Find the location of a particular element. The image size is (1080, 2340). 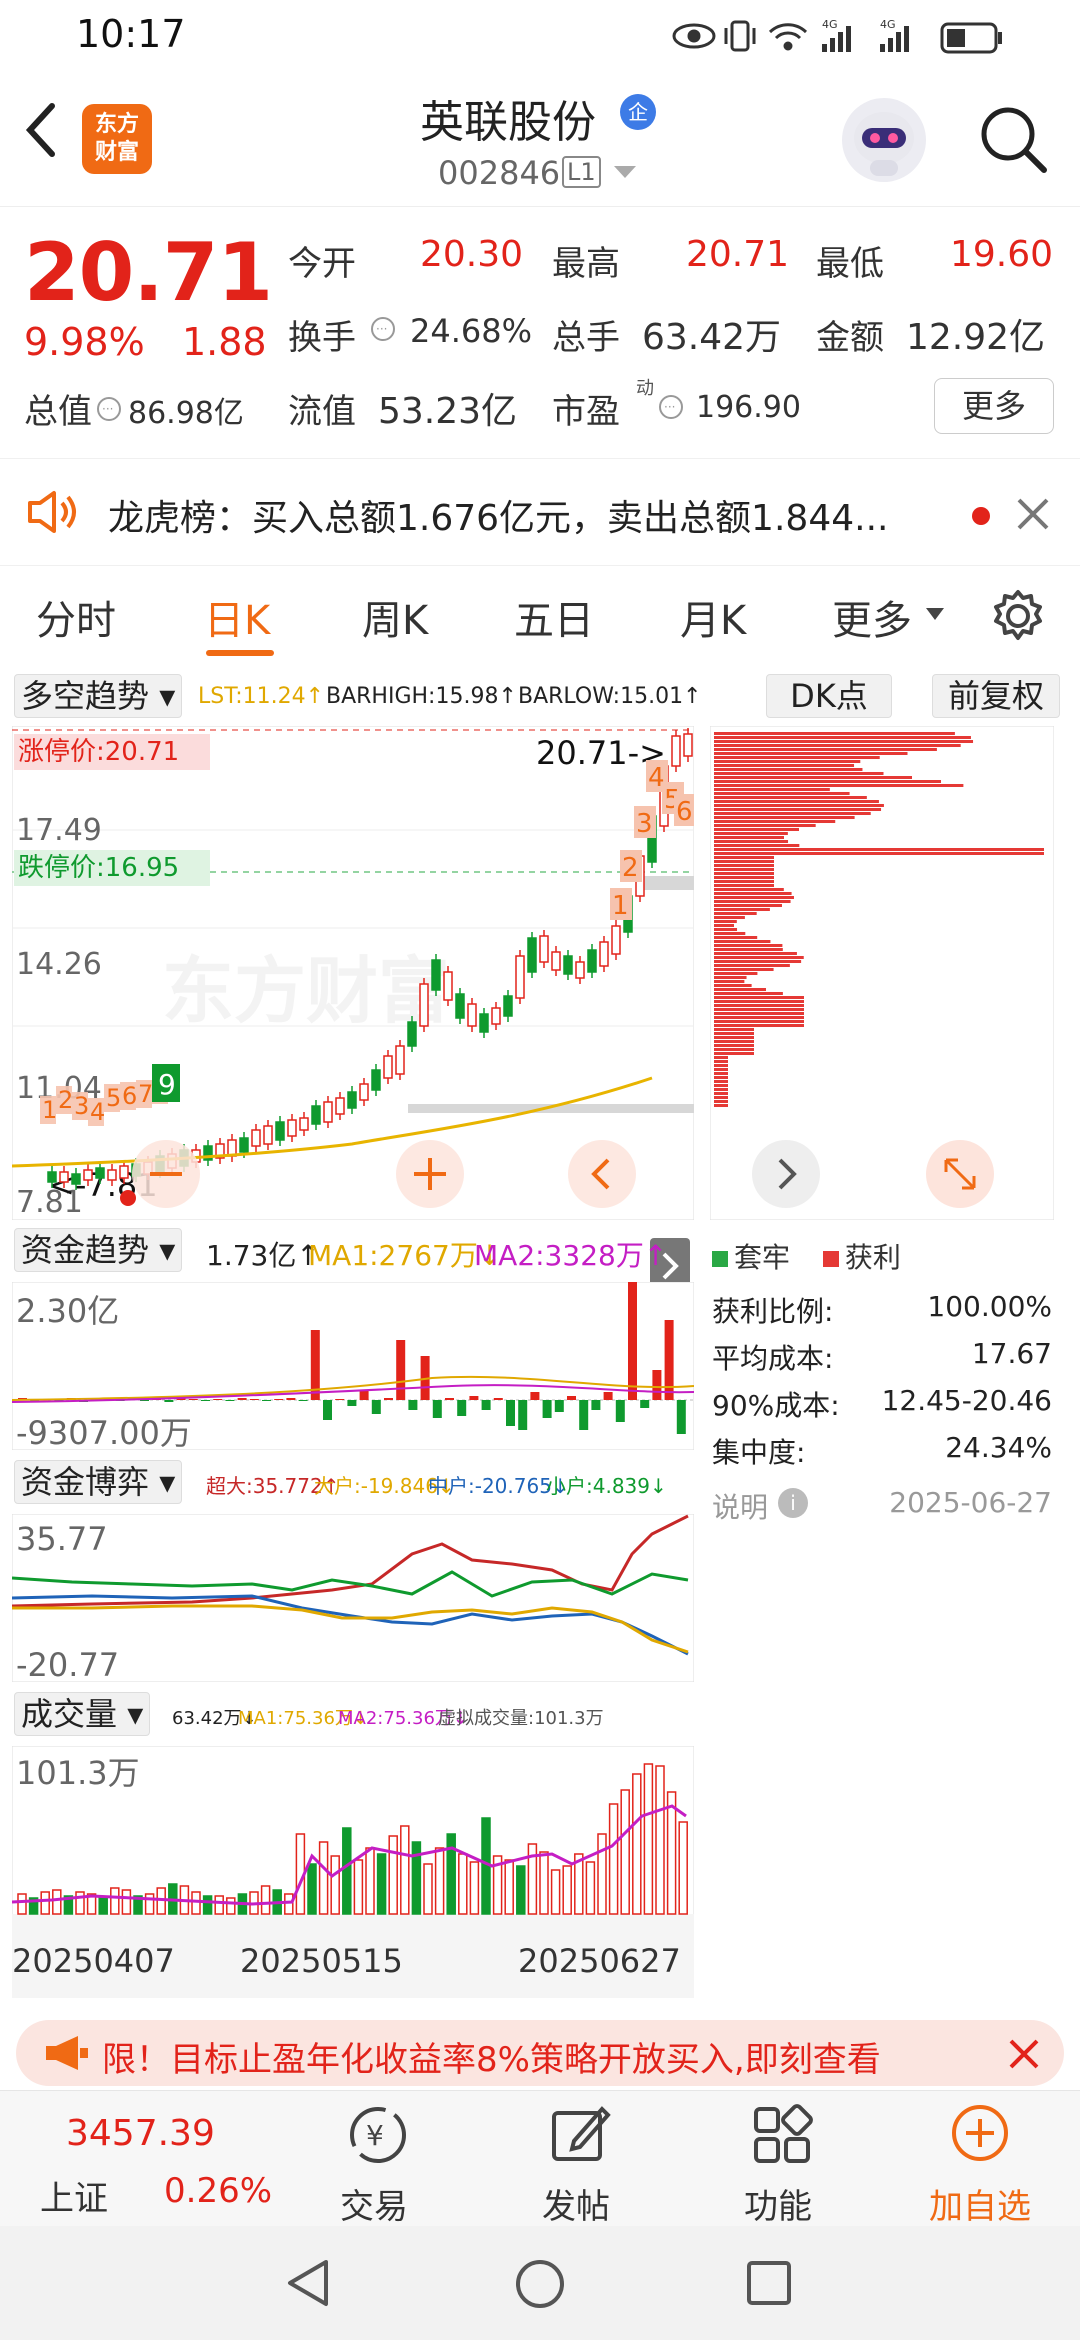

amount-value: 12.92亿 is located at coordinates (976, 337).